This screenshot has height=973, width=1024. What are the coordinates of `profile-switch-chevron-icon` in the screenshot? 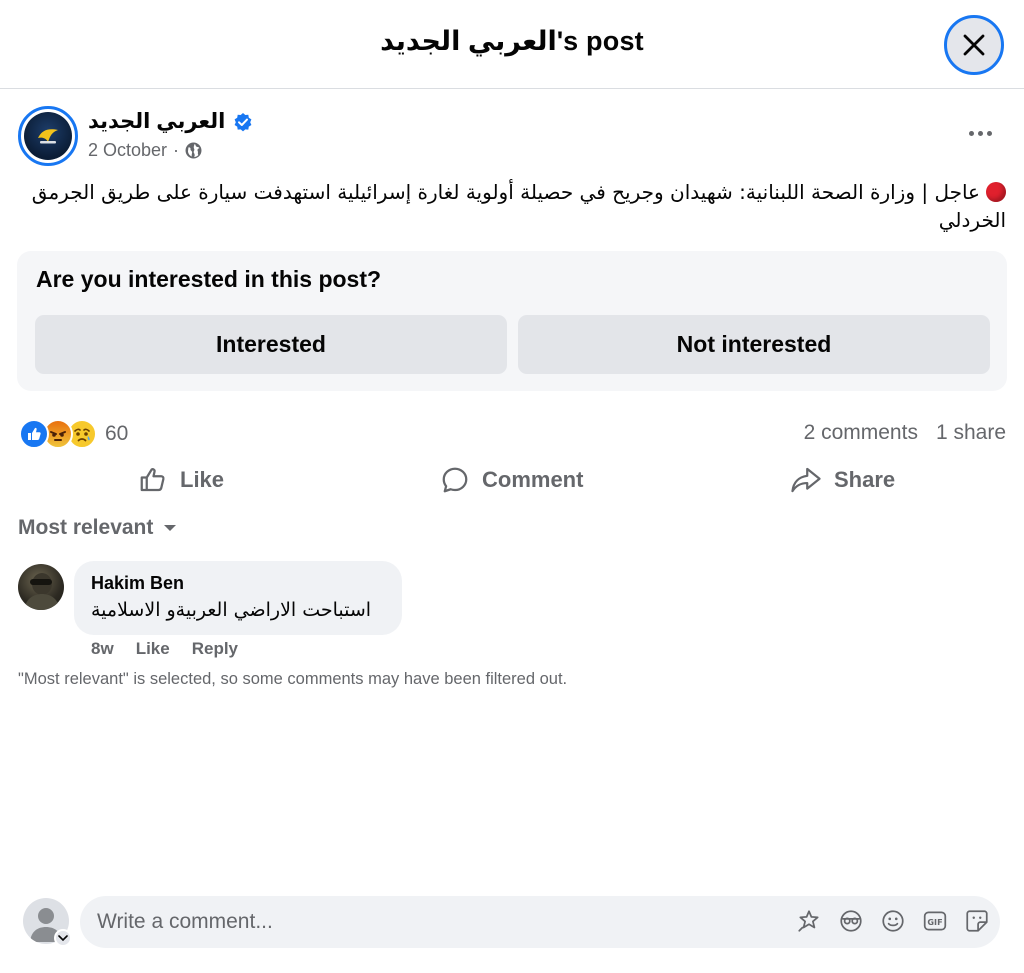 It's located at (63, 938).